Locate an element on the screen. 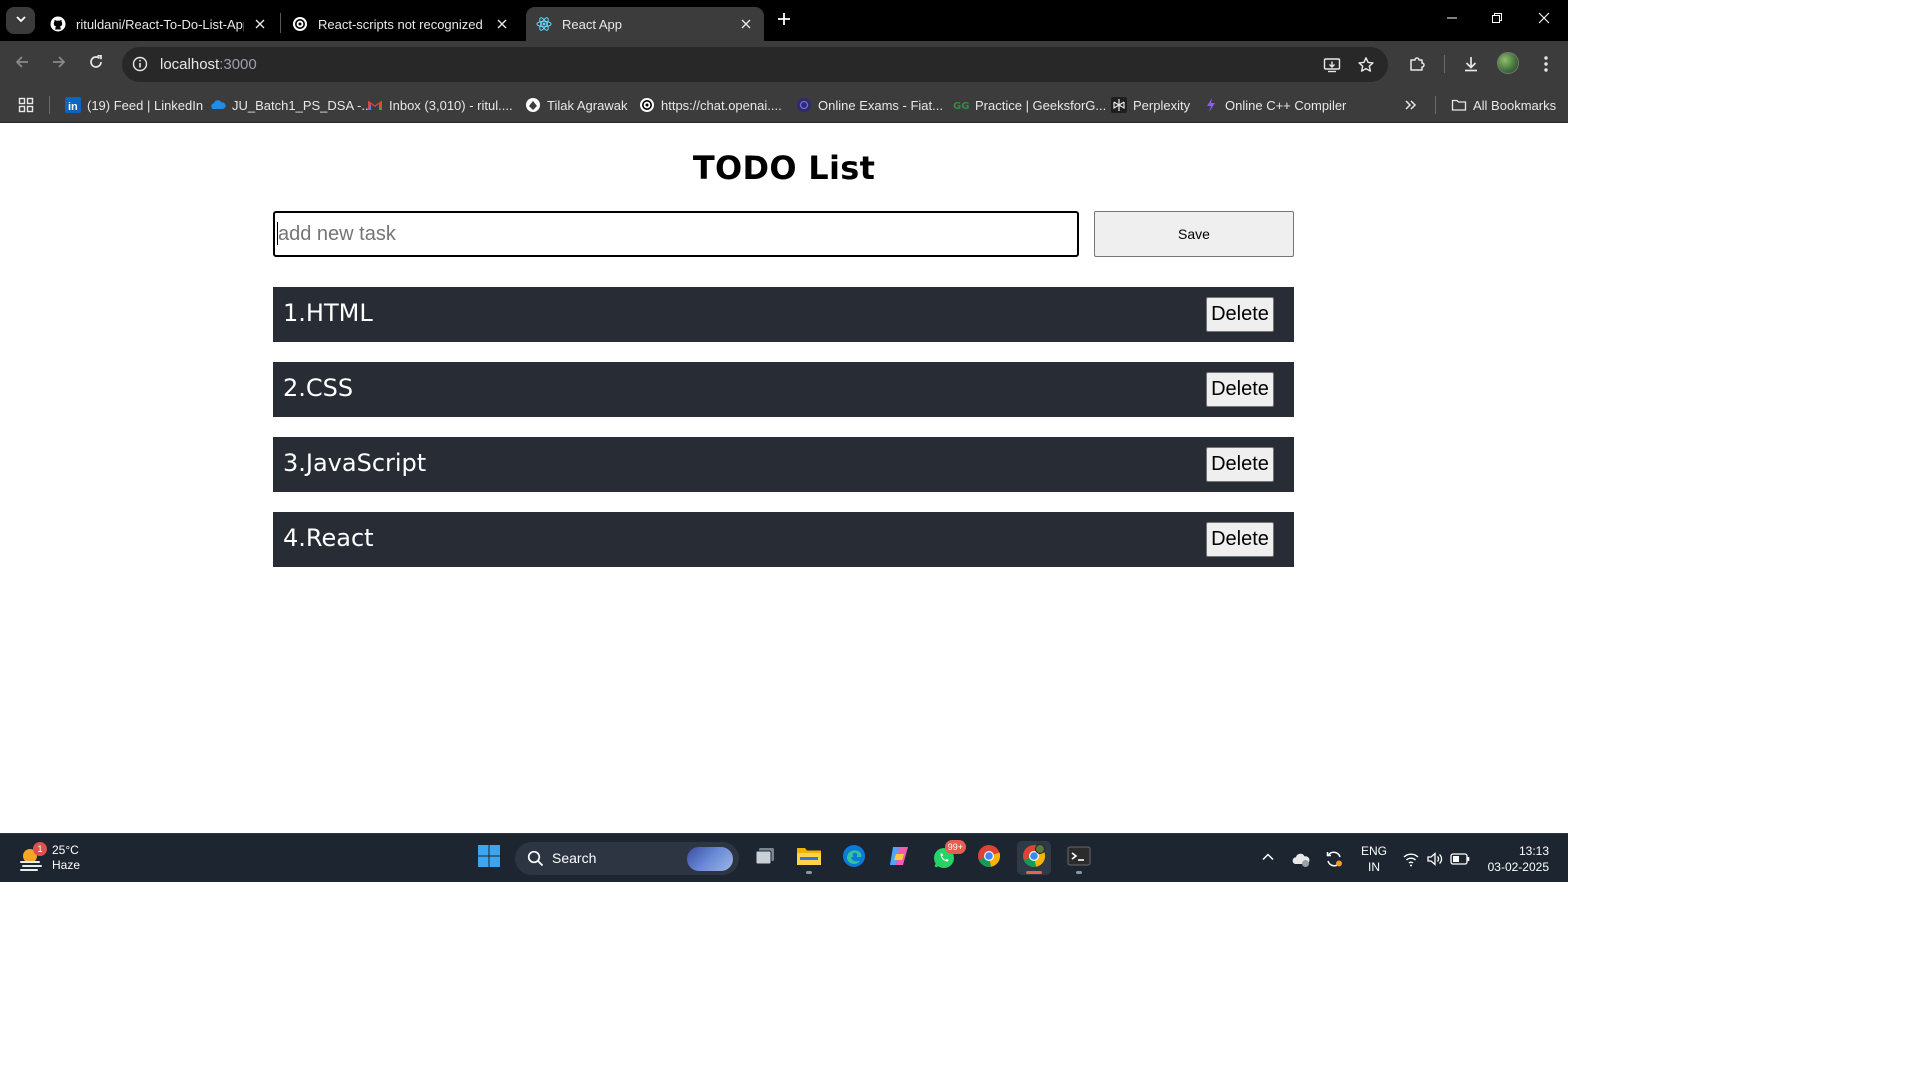 The height and width of the screenshot is (1080, 1920). system-clock: 13:13 03-02-2025 is located at coordinates (1514, 859).